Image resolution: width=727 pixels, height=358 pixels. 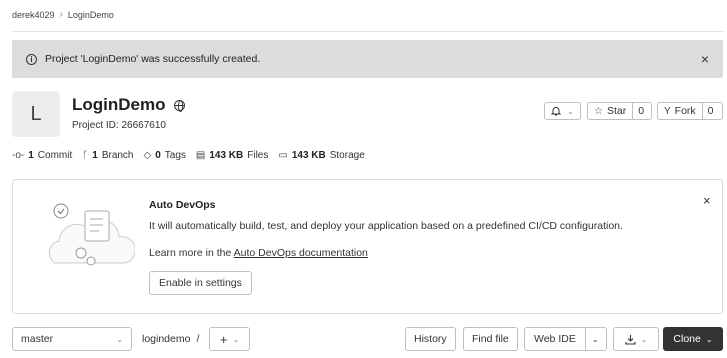 What do you see at coordinates (158, 155) in the screenshot?
I see `tag-count: 0` at bounding box center [158, 155].